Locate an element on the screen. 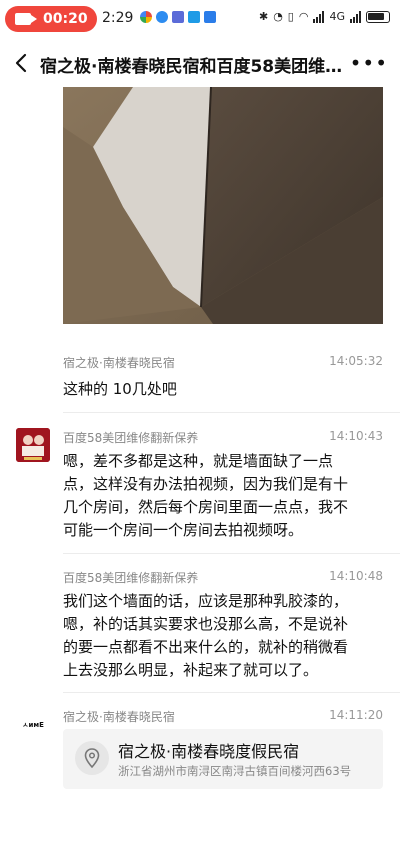 This screenshot has width=400, height=843. wifi-icon: ◠ is located at coordinates (303, 16).